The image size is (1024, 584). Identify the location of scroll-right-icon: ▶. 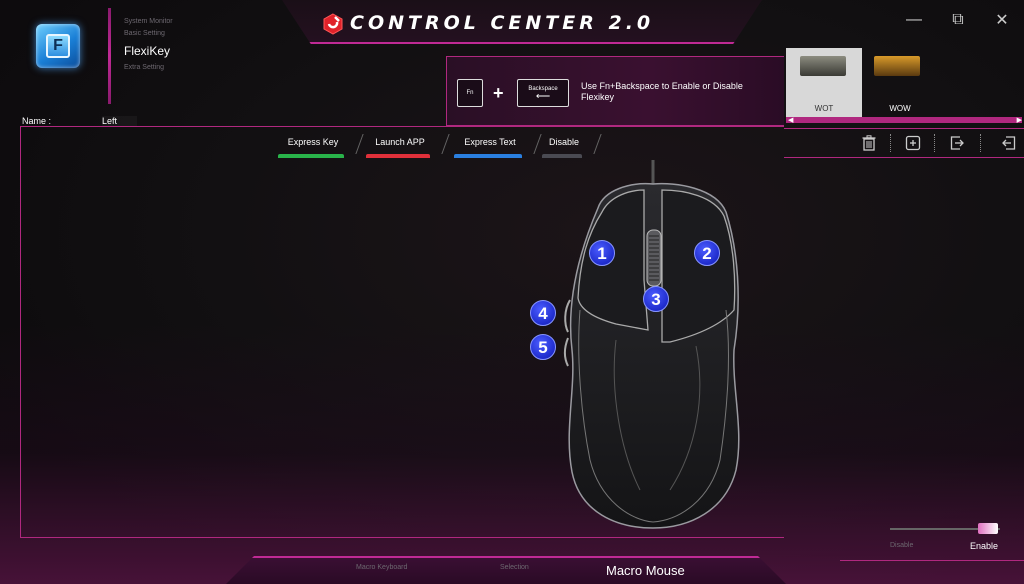
(1019, 120).